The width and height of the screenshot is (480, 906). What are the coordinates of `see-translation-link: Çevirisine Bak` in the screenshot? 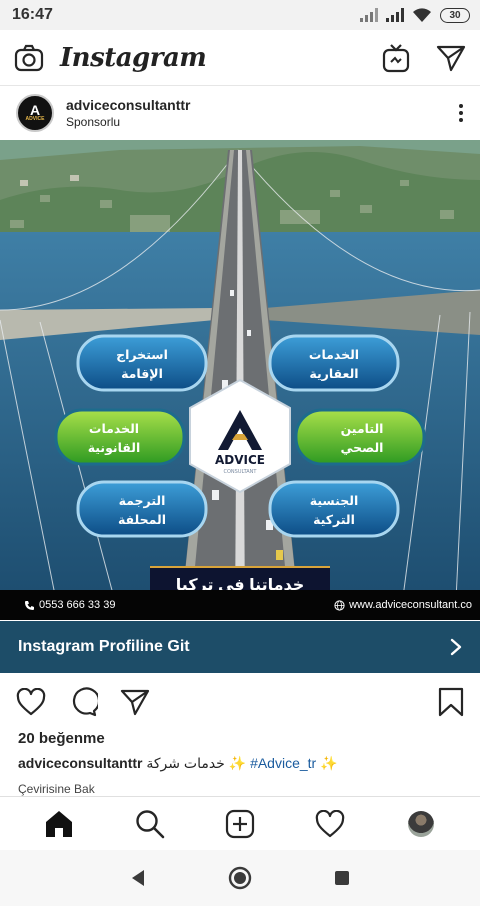 It's located at (56, 789).